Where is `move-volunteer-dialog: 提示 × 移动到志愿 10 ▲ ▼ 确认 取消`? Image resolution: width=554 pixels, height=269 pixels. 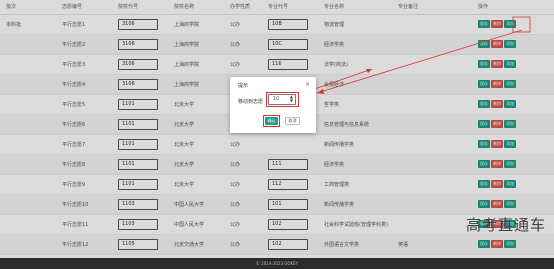
move-volunteer-dialog: 提示 × 移动到志愿 10 ▲ ▼ 确认 取消 is located at coordinates (273, 105).